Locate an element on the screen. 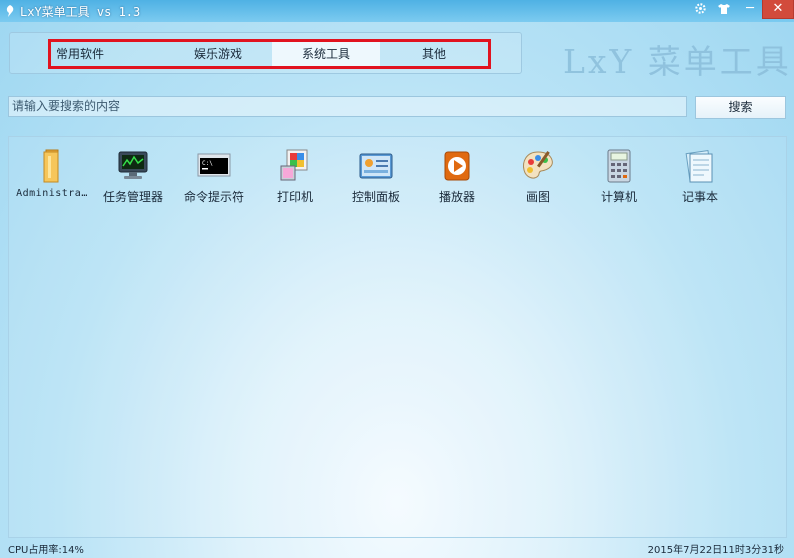 Image resolution: width=794 pixels, height=558 pixels. category-tabs: 常用软件 娱乐游戏 系统工具 其他 is located at coordinates (269, 54).